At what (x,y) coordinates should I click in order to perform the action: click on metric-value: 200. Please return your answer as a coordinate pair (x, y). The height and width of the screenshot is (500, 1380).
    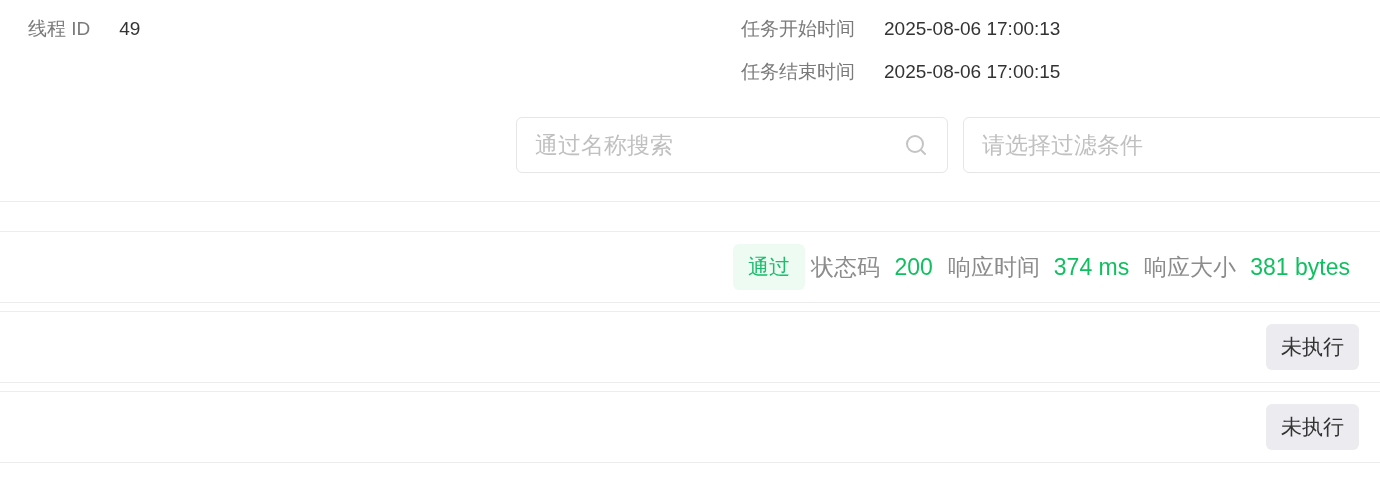
    Looking at the image, I should click on (913, 267).